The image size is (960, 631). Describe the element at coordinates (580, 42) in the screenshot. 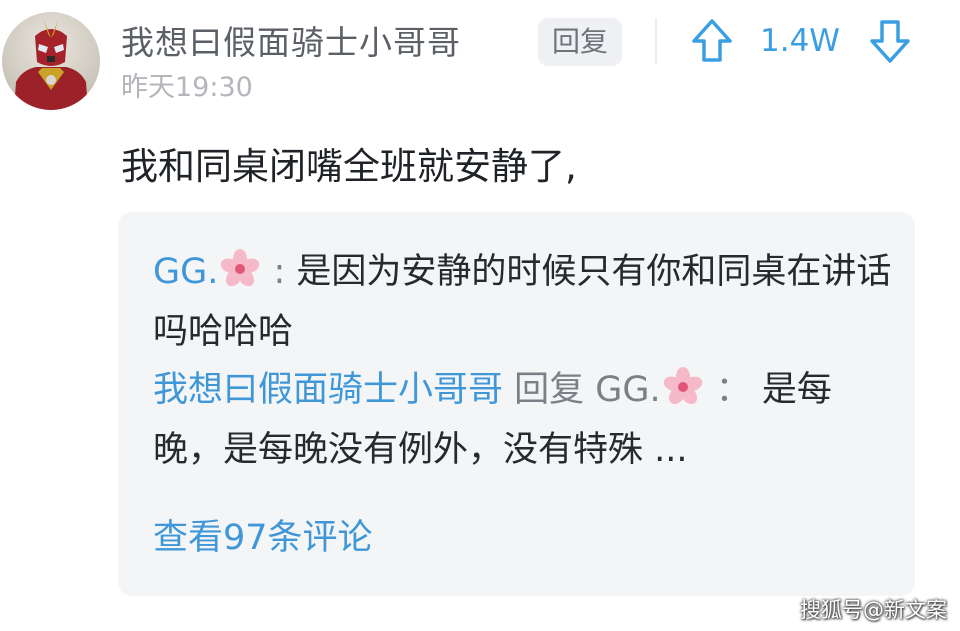

I see `reply-button: 回复` at that location.